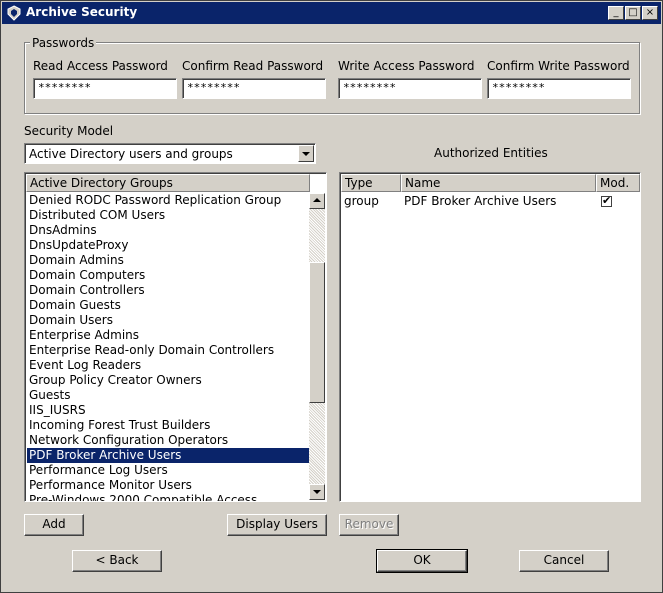 This screenshot has height=593, width=663. What do you see at coordinates (361, 201) in the screenshot?
I see `row-type: group` at bounding box center [361, 201].